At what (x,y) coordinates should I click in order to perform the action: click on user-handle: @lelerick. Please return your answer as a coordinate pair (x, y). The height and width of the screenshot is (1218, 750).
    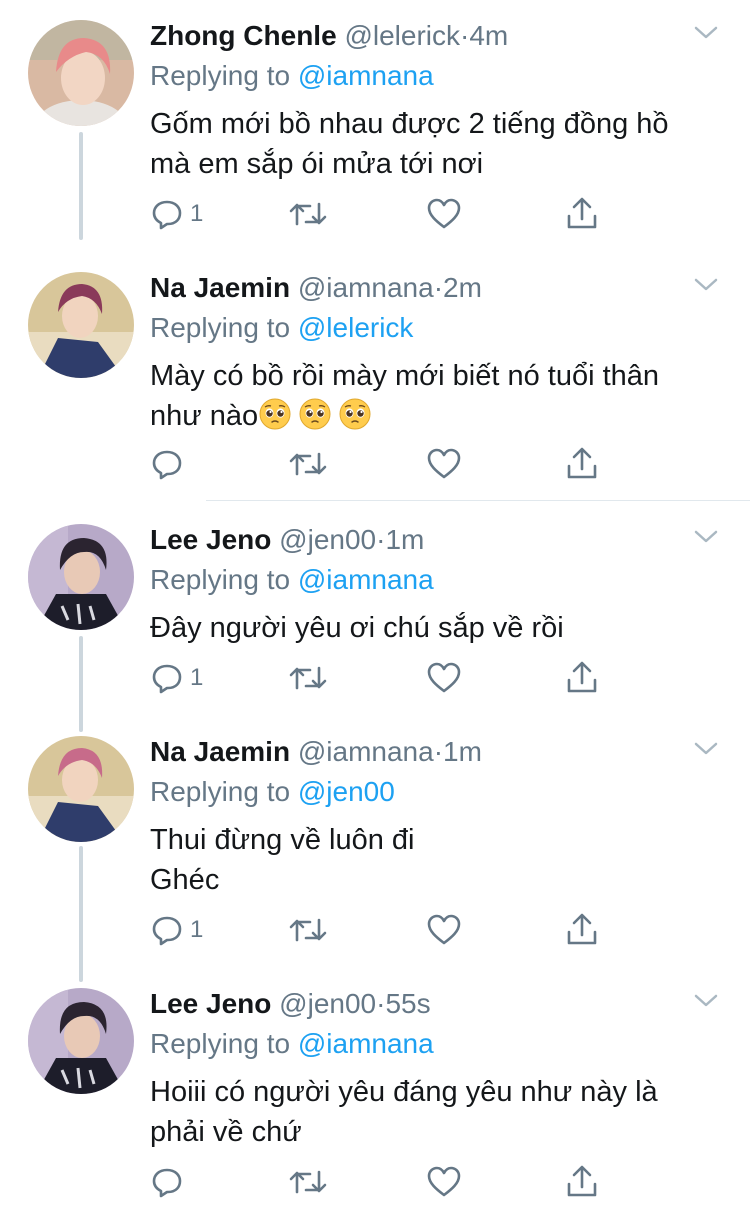
    Looking at the image, I should click on (402, 35).